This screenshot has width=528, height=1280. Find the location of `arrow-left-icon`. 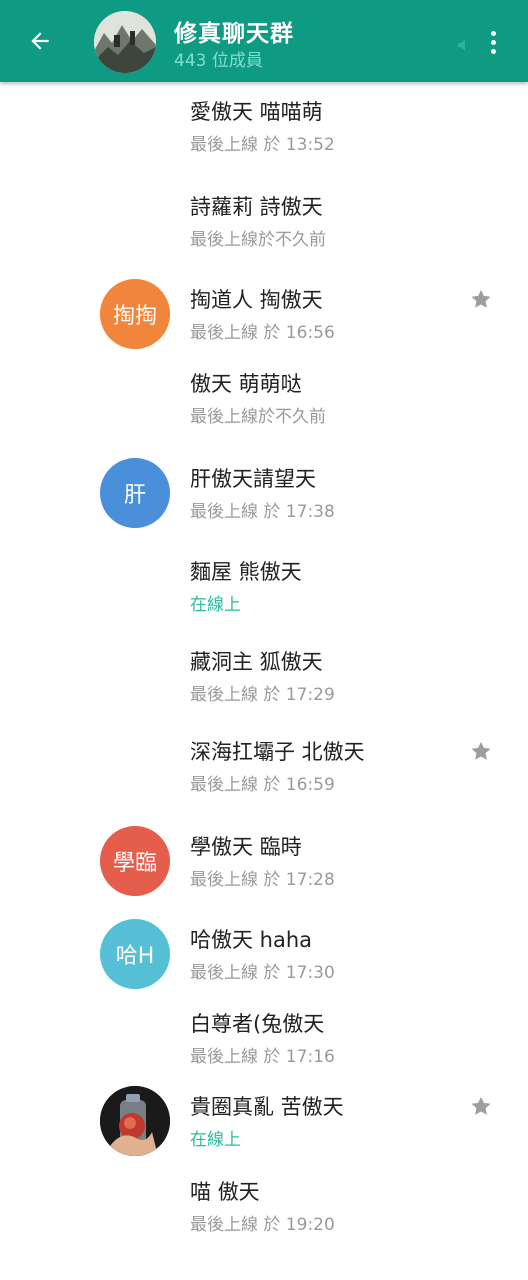

arrow-left-icon is located at coordinates (40, 41).